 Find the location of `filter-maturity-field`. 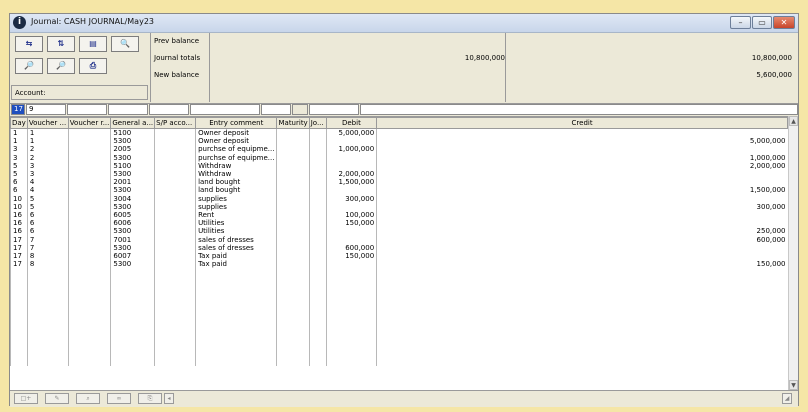

filter-maturity-field is located at coordinates (276, 109).